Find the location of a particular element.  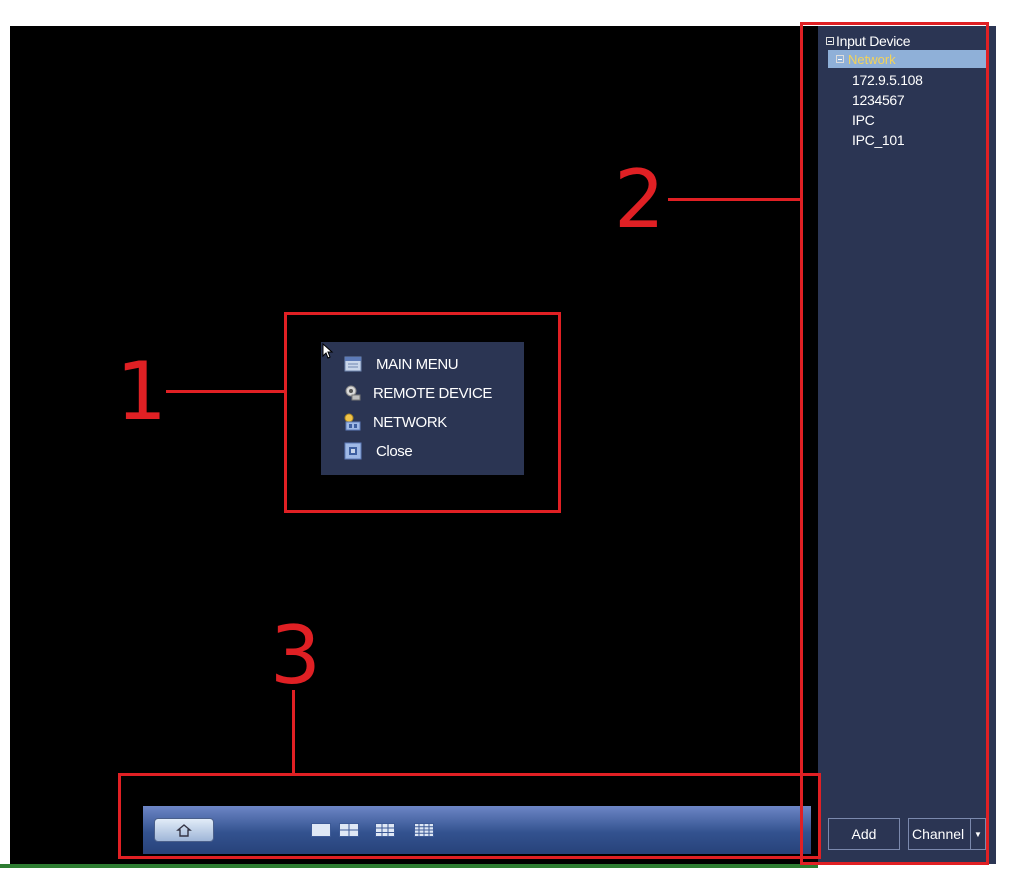

annotation-label-3: 3 is located at coordinates (295, 655).